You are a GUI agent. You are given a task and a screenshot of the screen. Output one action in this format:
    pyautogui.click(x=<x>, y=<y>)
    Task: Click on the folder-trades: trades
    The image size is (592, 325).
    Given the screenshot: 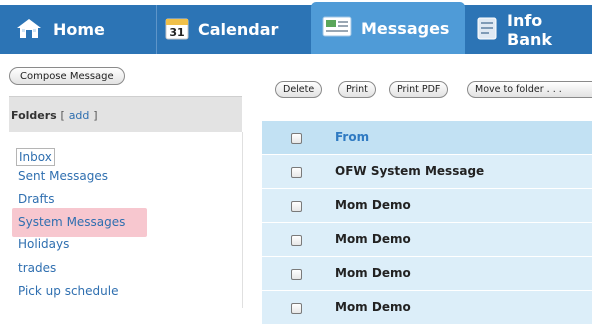 What is the action you would take?
    pyautogui.click(x=37, y=268)
    